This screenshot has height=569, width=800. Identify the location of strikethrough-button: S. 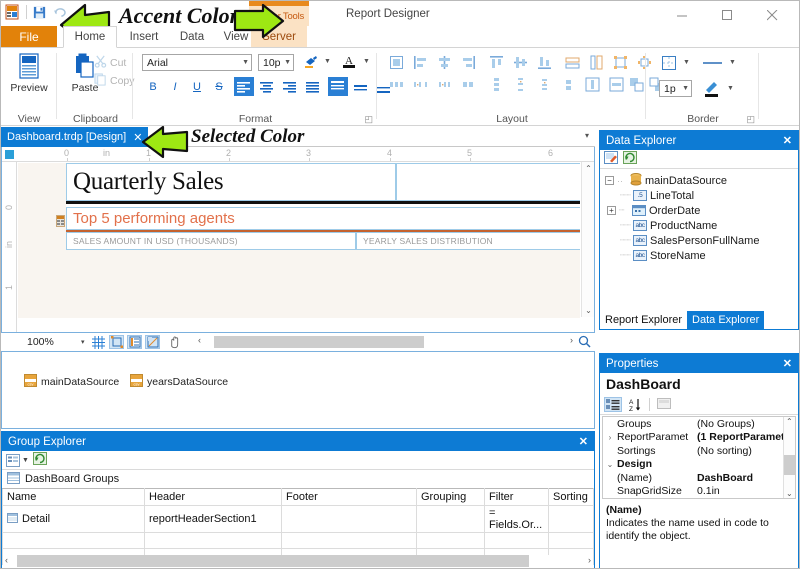
(219, 86).